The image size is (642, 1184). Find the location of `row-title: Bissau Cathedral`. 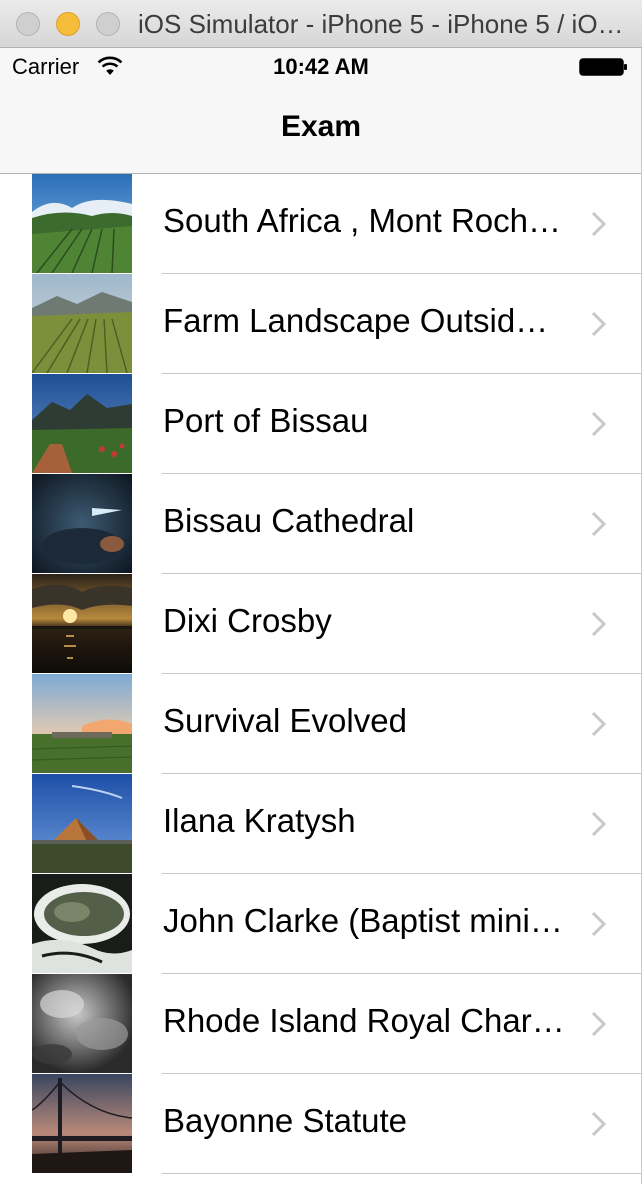

row-title: Bissau Cathedral is located at coordinates (289, 520).